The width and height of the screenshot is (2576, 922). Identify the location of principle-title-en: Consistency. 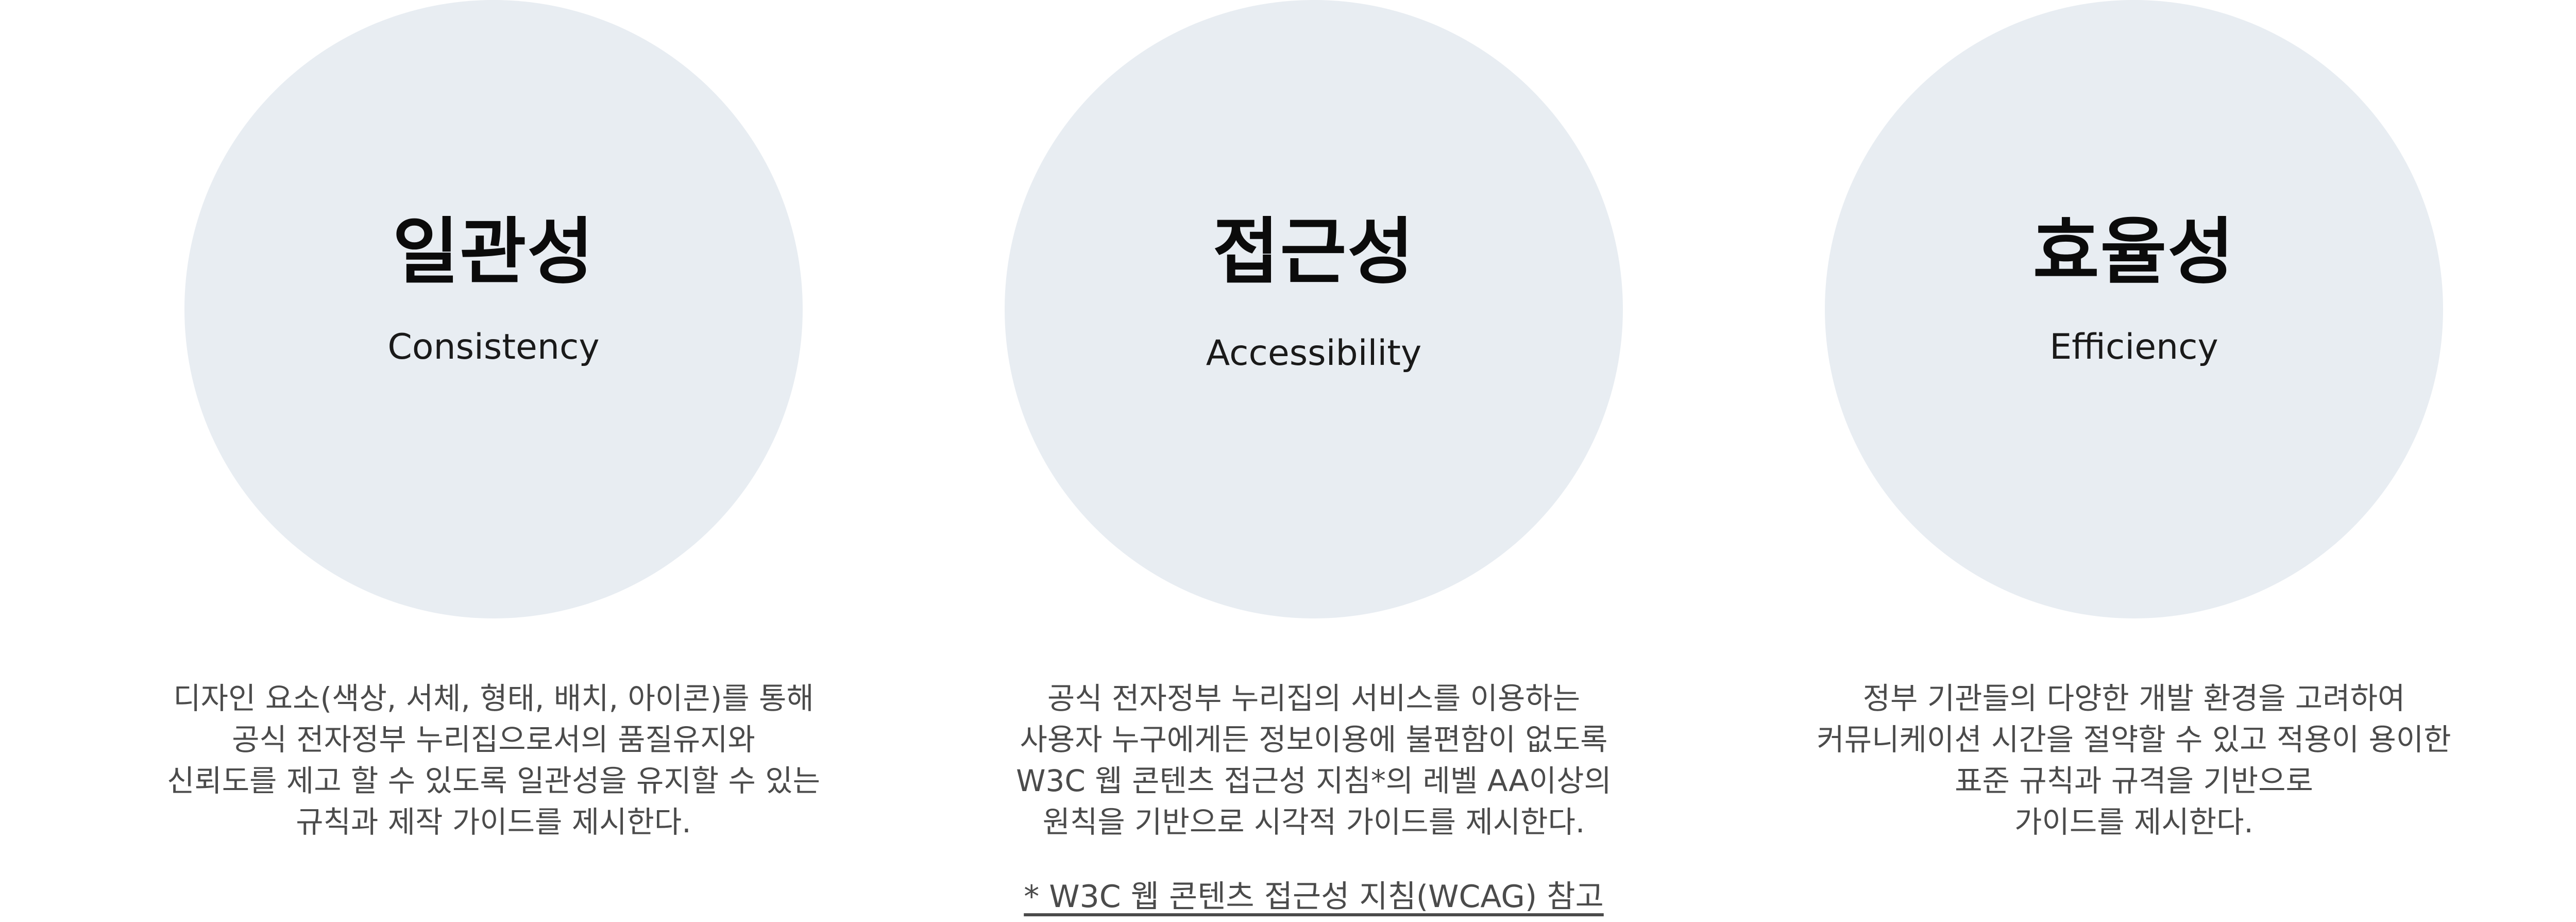
(493, 347).